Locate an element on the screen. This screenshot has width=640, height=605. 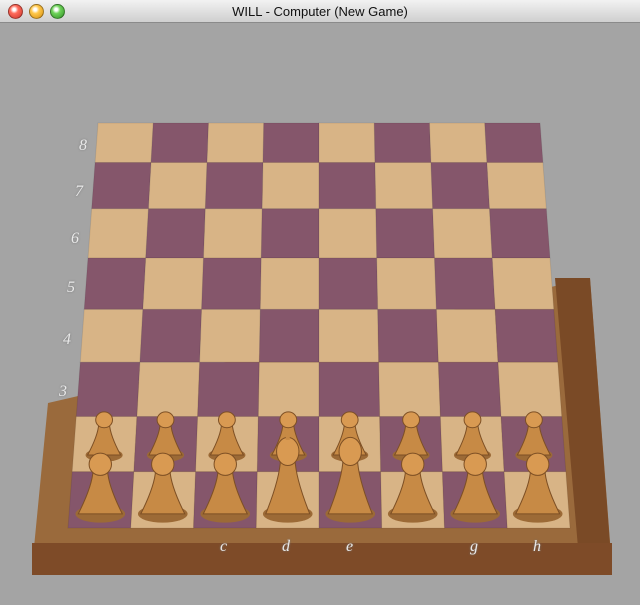
title-bar: WILL - Computer (New Game) is located at coordinates (320, 11).